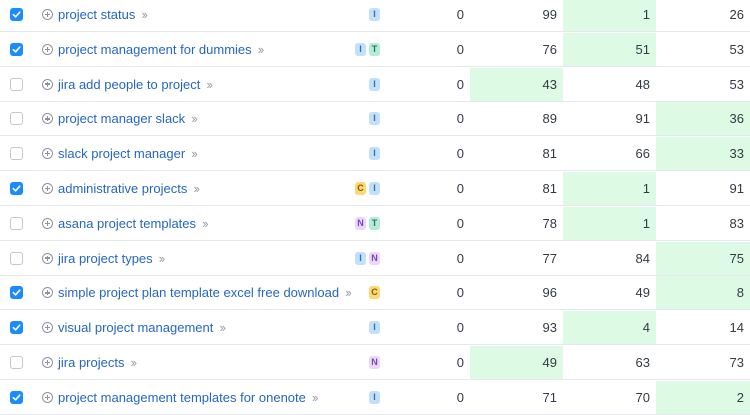 Image resolution: width=750 pixels, height=415 pixels. I want to click on col-3-value: 48, so click(609, 84).